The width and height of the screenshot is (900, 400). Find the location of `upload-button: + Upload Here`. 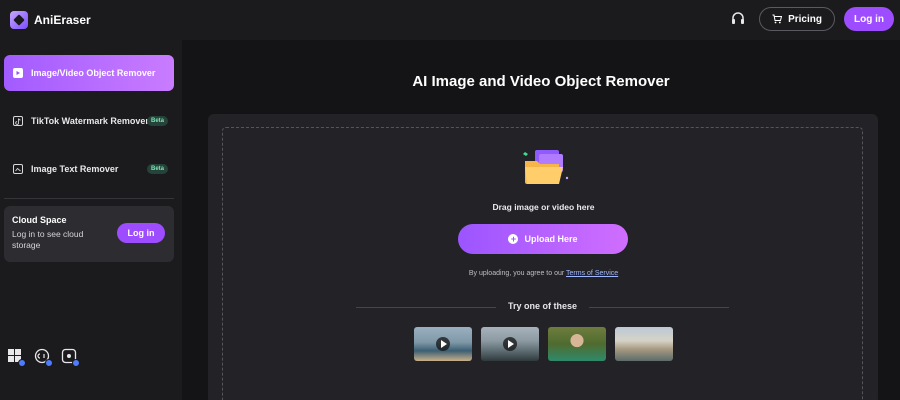

upload-button: + Upload Here is located at coordinates (543, 239).